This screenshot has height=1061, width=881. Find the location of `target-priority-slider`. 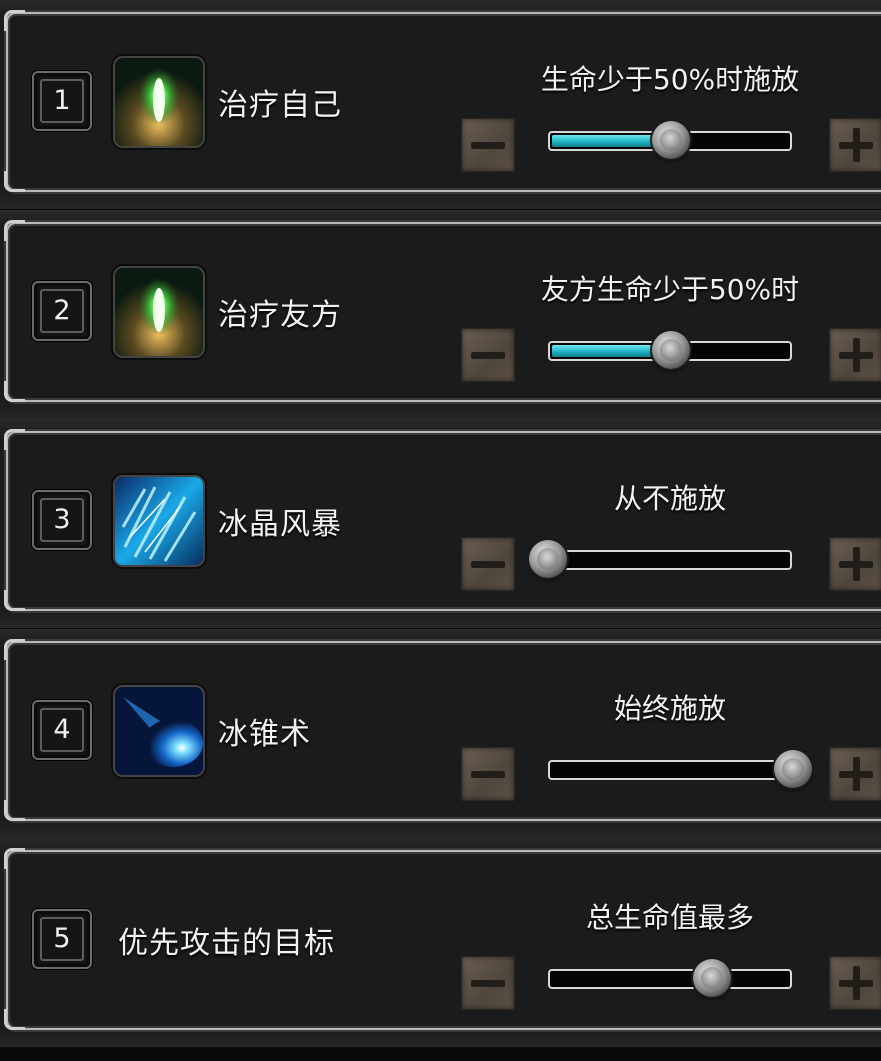

target-priority-slider is located at coordinates (670, 979).